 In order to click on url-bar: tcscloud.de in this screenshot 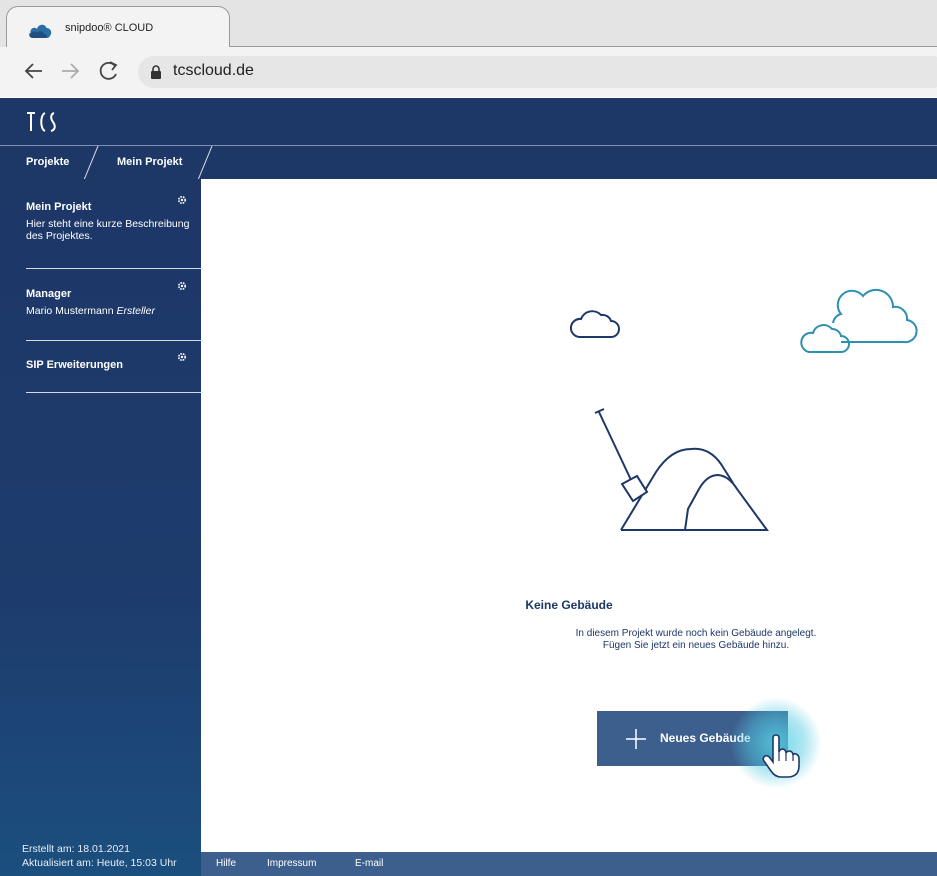, I will do `click(537, 72)`.